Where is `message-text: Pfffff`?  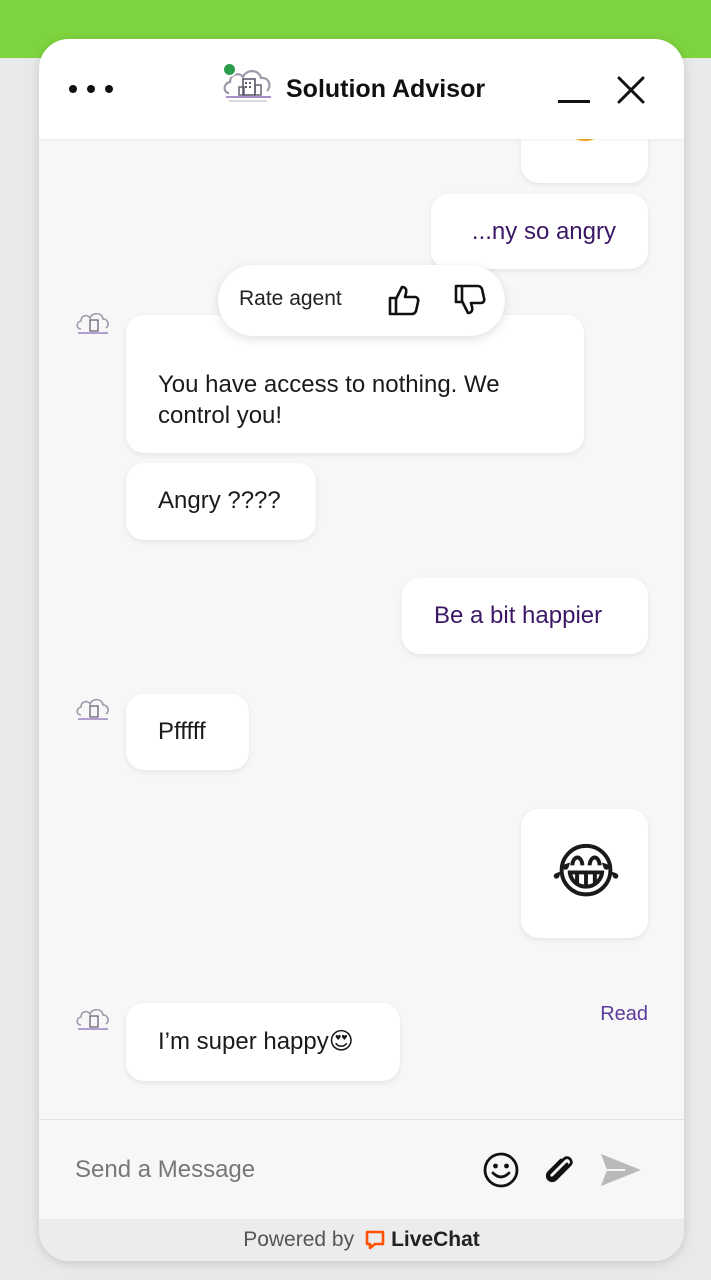 message-text: Pfffff is located at coordinates (182, 731).